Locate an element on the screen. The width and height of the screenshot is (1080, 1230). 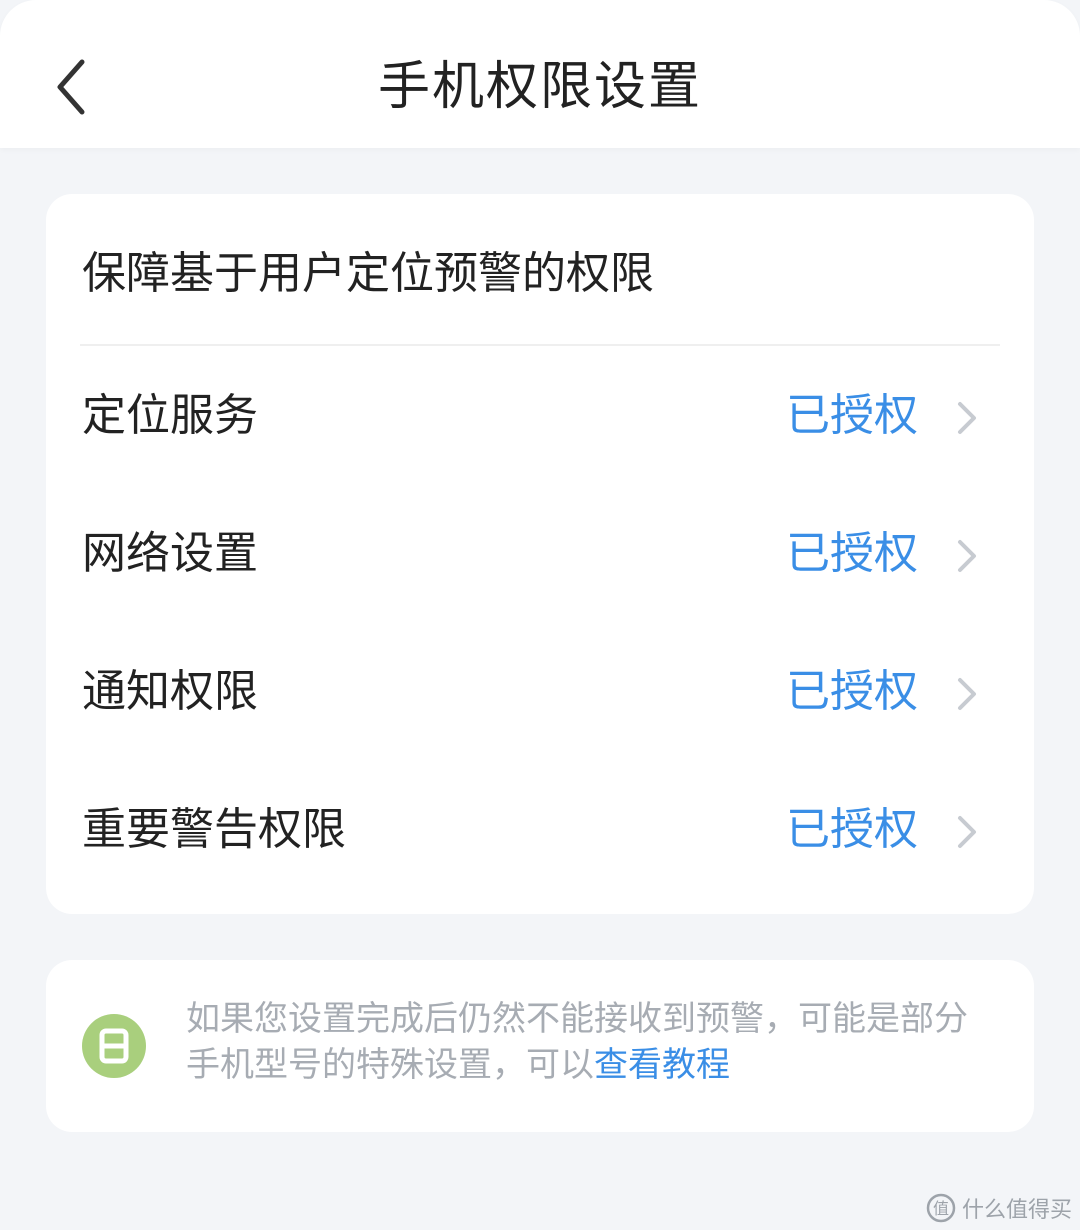
top-bar: 手机权限设置 is located at coordinates (540, 74).